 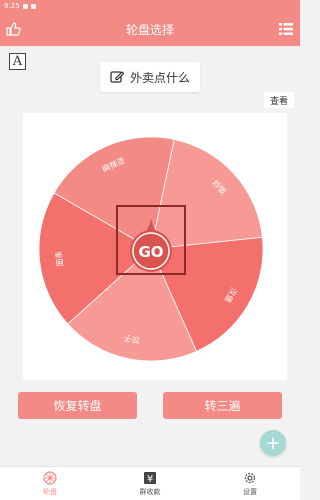 I want to click on nav-item-settings: 设置, so click(x=250, y=483).